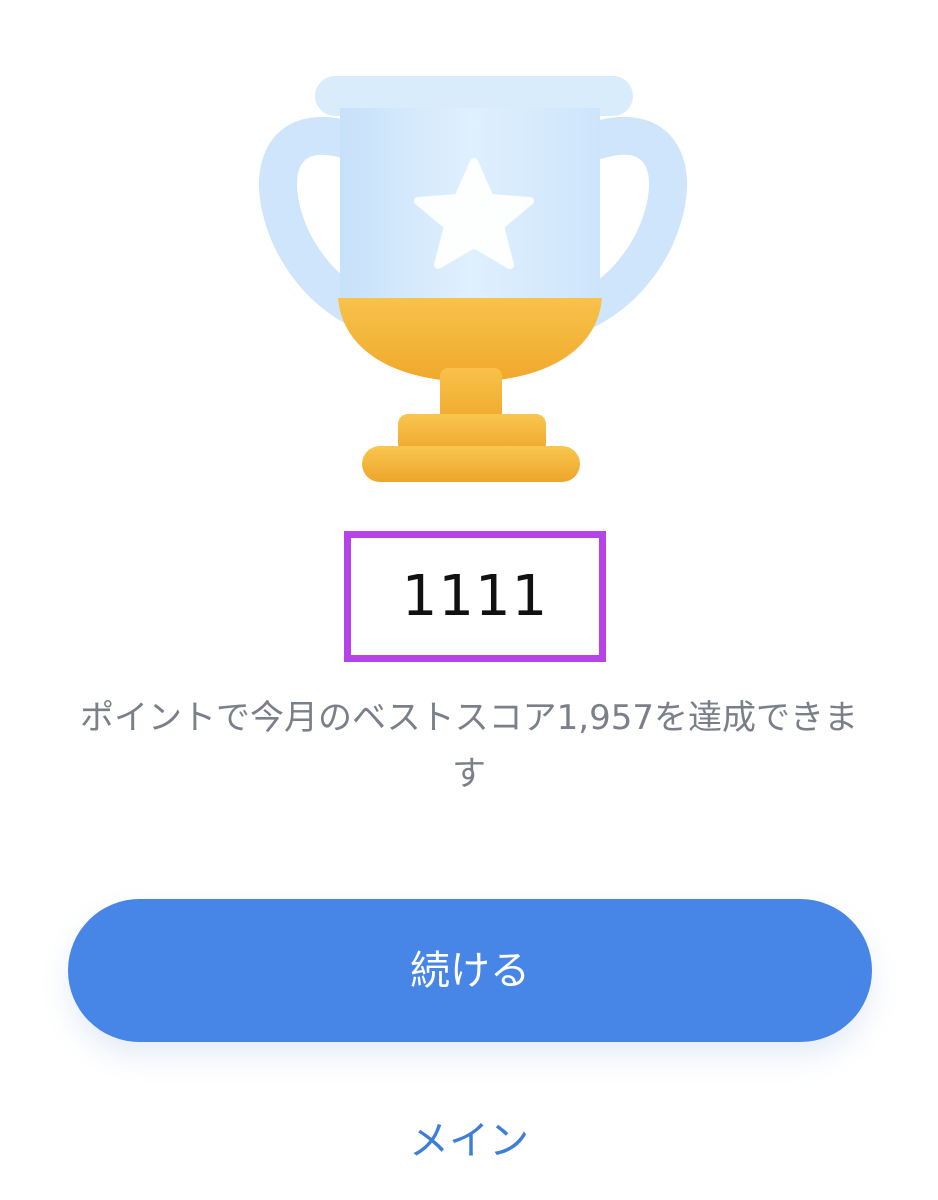  I want to click on continue-button-label: 続ける, so click(470, 970).